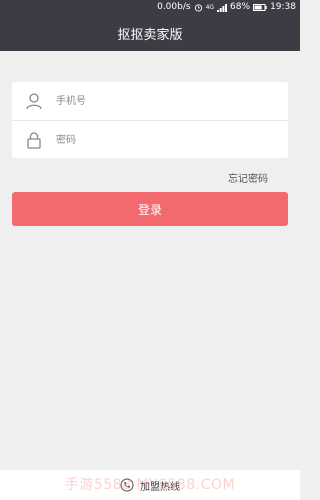 The image size is (320, 500). I want to click on status-right: 0.00b/s 4G 68% 19:38, so click(226, 7).